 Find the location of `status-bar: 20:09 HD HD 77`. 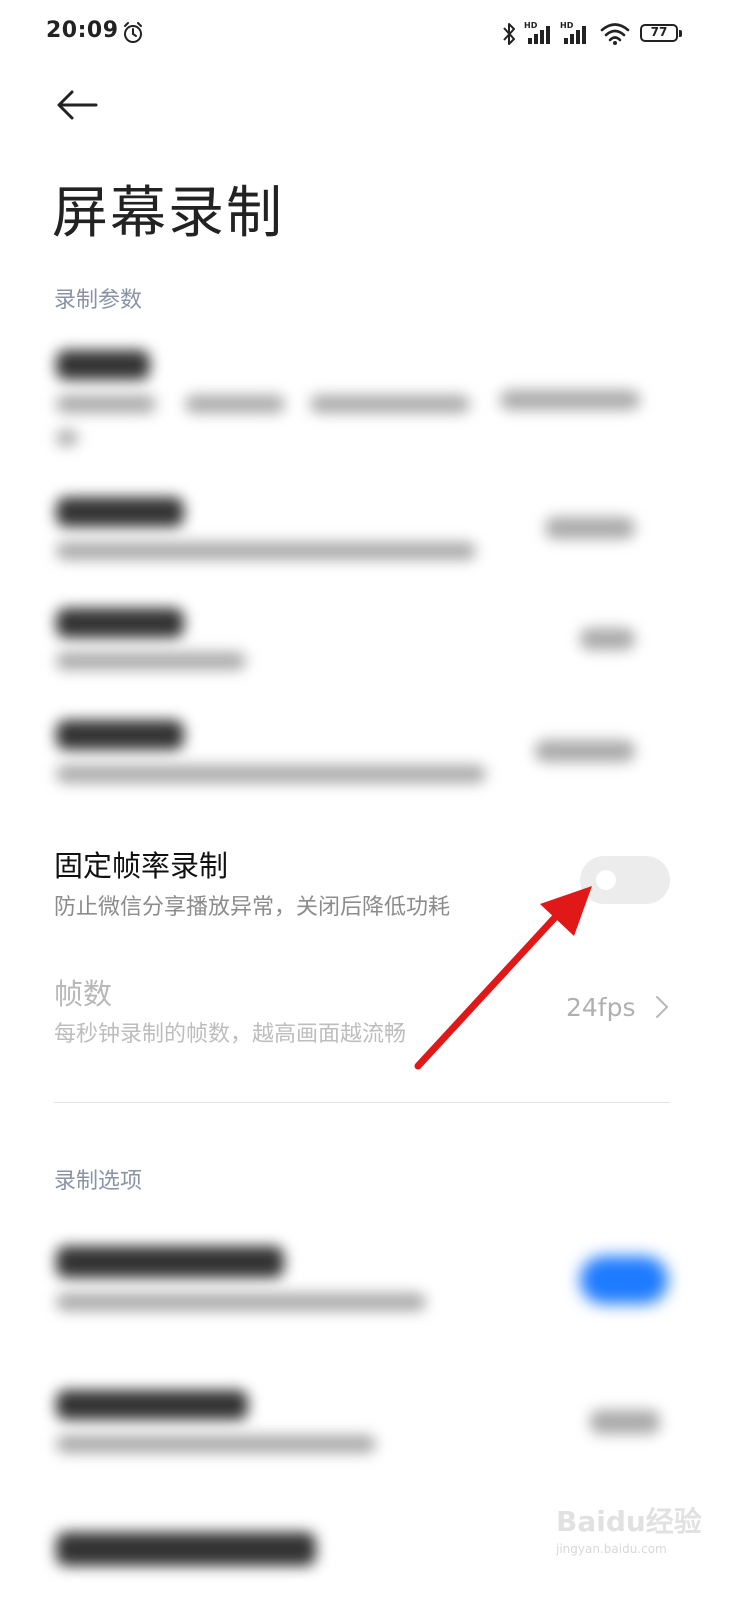

status-bar: 20:09 HD HD 77 is located at coordinates (369, 35).